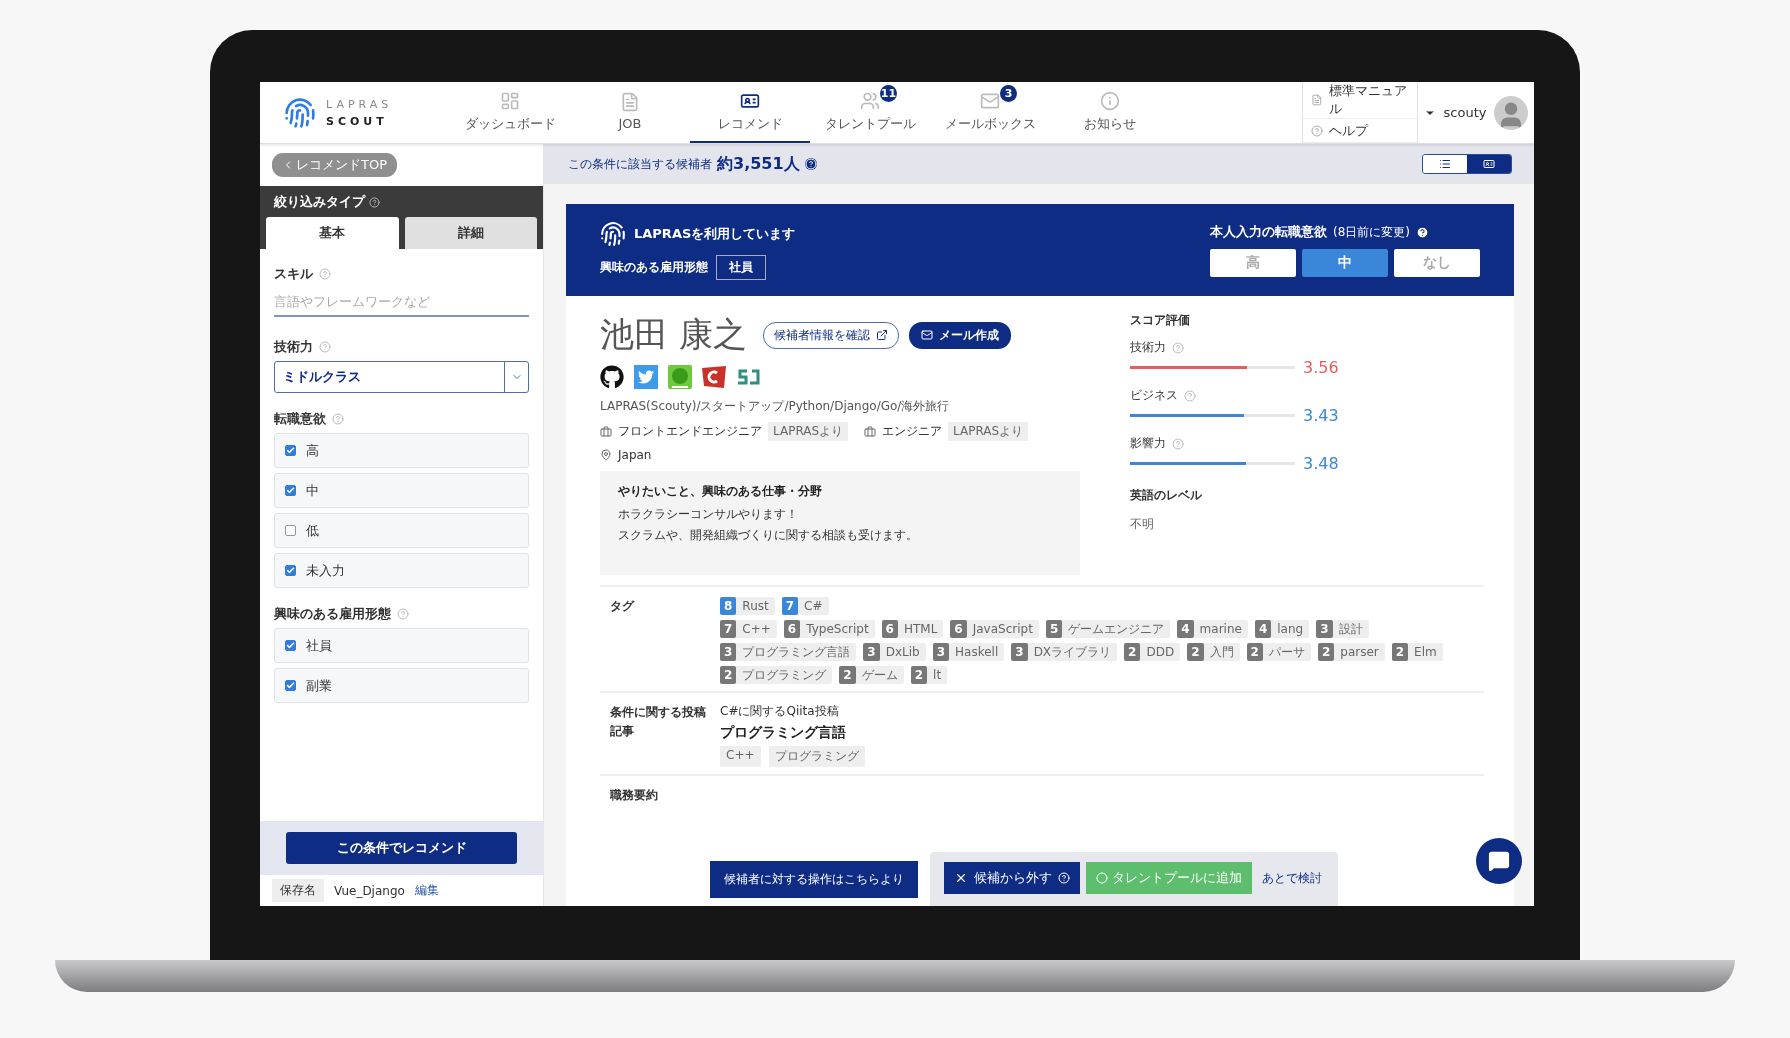  What do you see at coordinates (808, 431) in the screenshot?
I see `source-tag: LAPRASより` at bounding box center [808, 431].